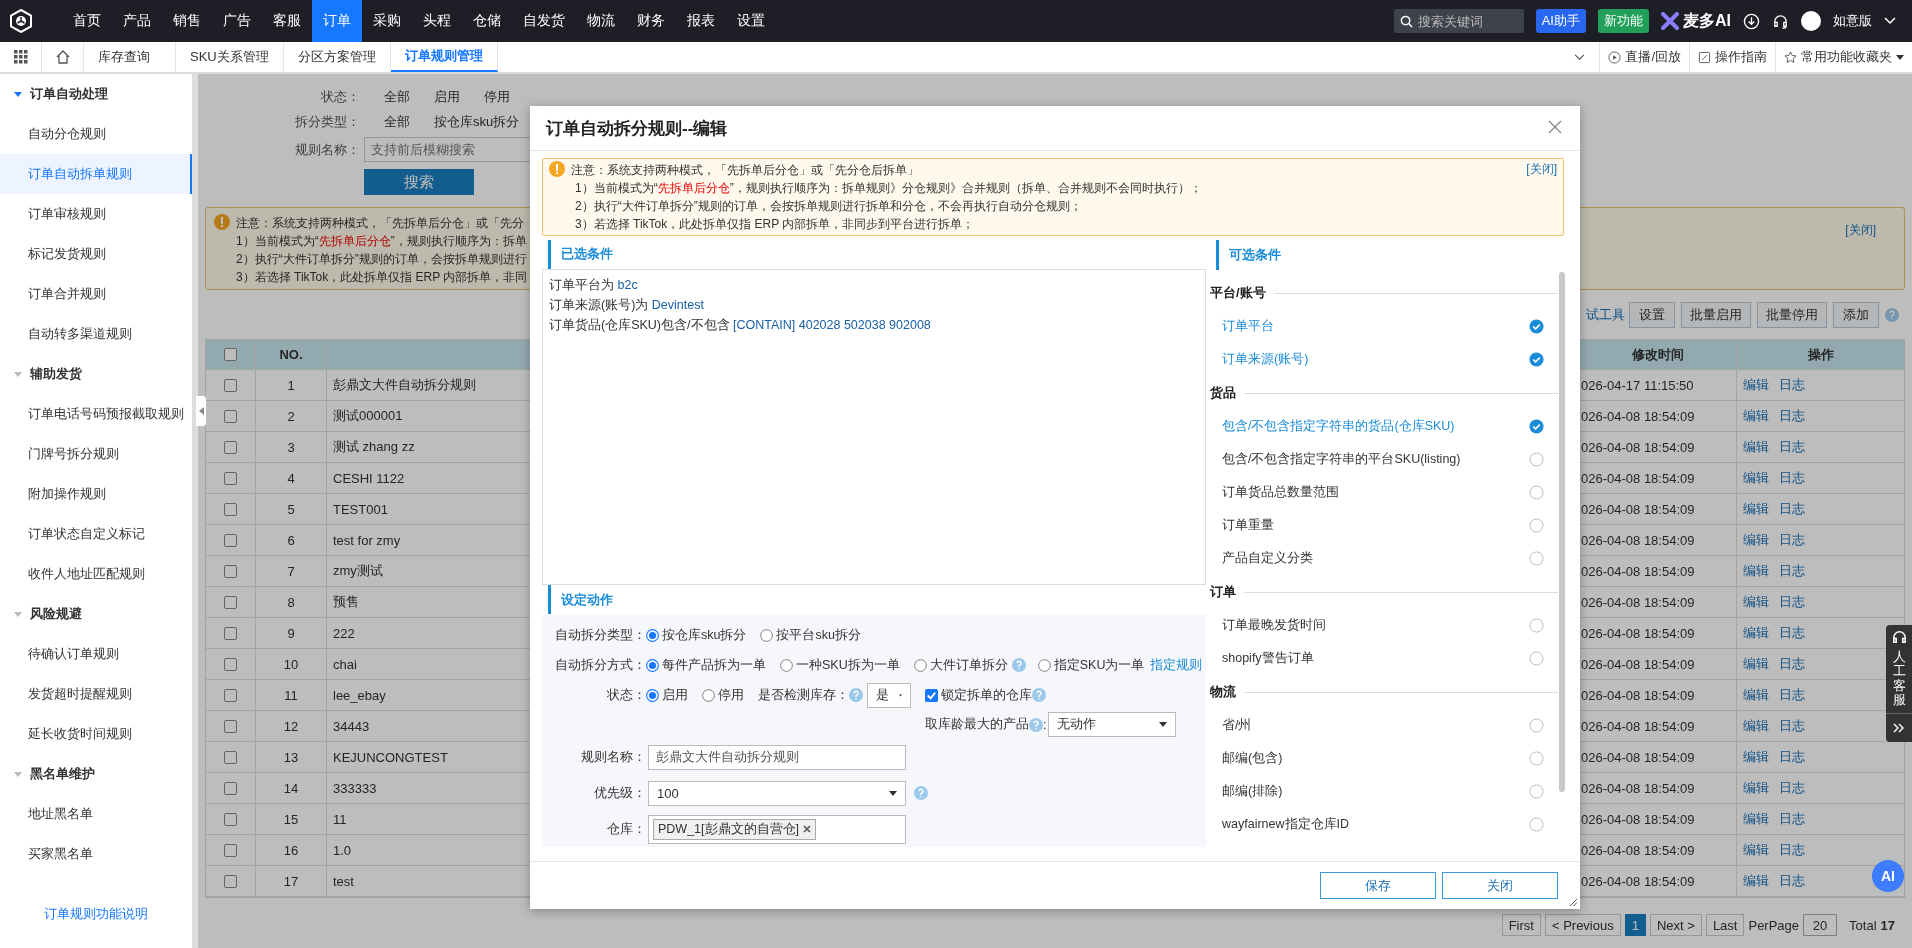 This screenshot has width=1912, height=948. I want to click on nav-menu-item: 首页, so click(87, 21).